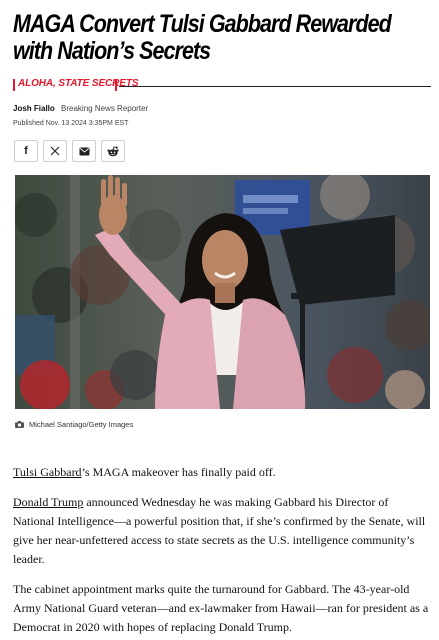 The image size is (439, 640). I want to click on share-x-button, so click(55, 151).